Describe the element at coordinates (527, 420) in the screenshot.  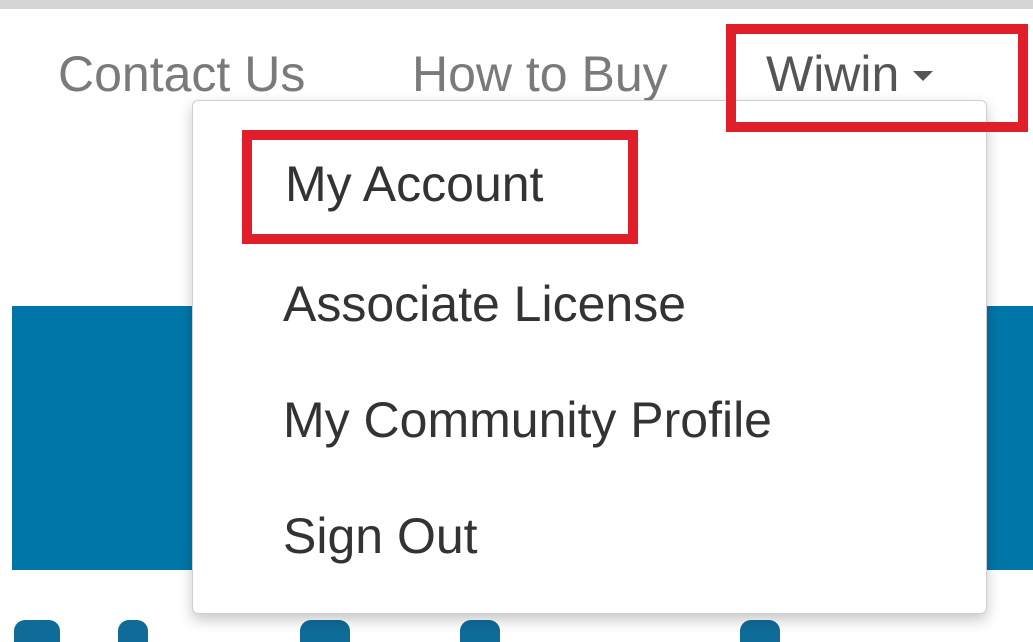
I see `menu-item-community-profile: My Community Profile` at that location.